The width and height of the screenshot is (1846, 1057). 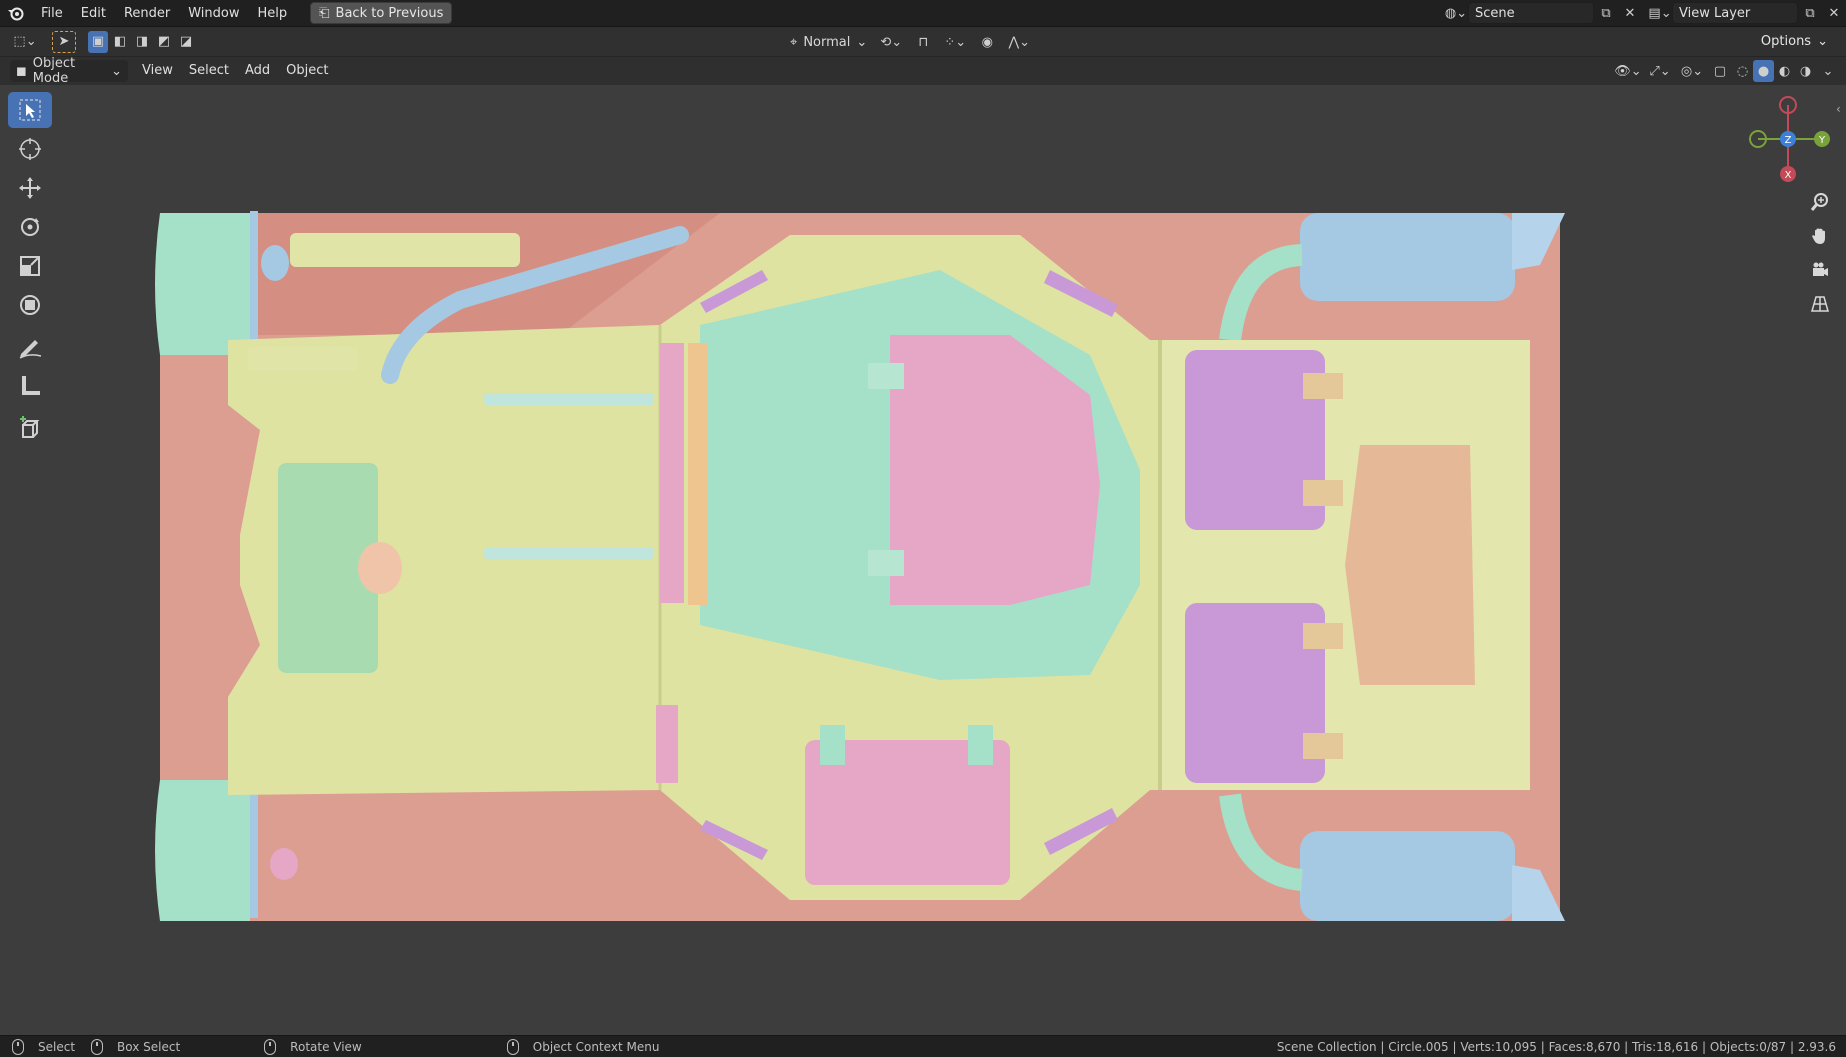 What do you see at coordinates (149, 1046) in the screenshot?
I see `status-box-select-label: Box Select` at bounding box center [149, 1046].